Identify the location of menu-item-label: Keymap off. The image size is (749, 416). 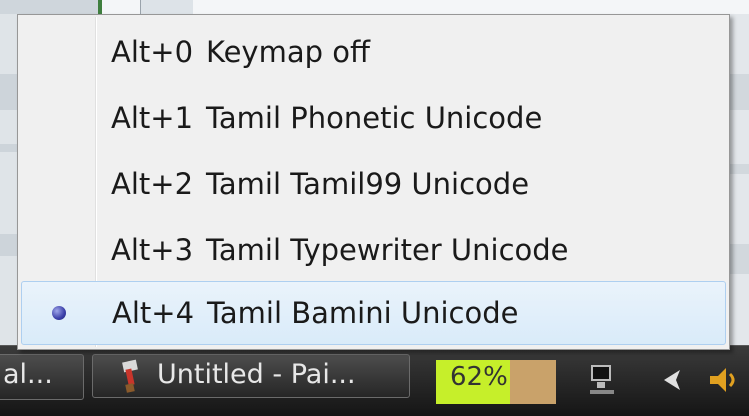
(288, 52).